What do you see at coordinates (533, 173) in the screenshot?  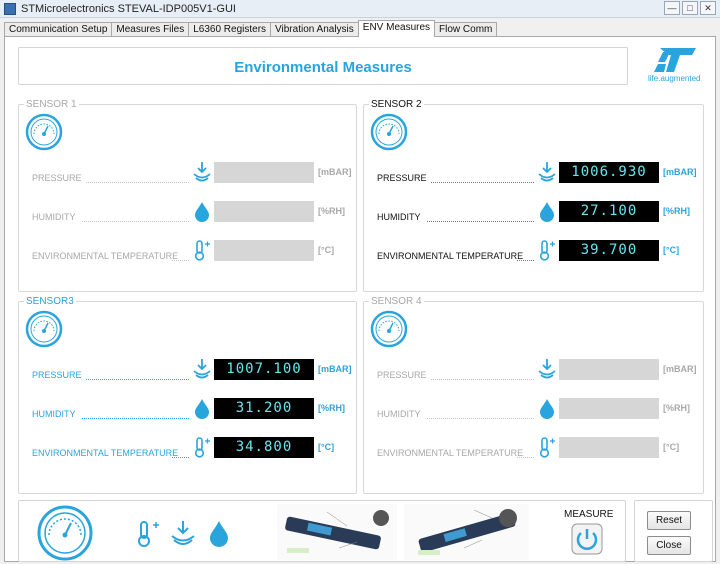 I see `measure-row: PRESSURE 1006.930 [mBAR]` at bounding box center [533, 173].